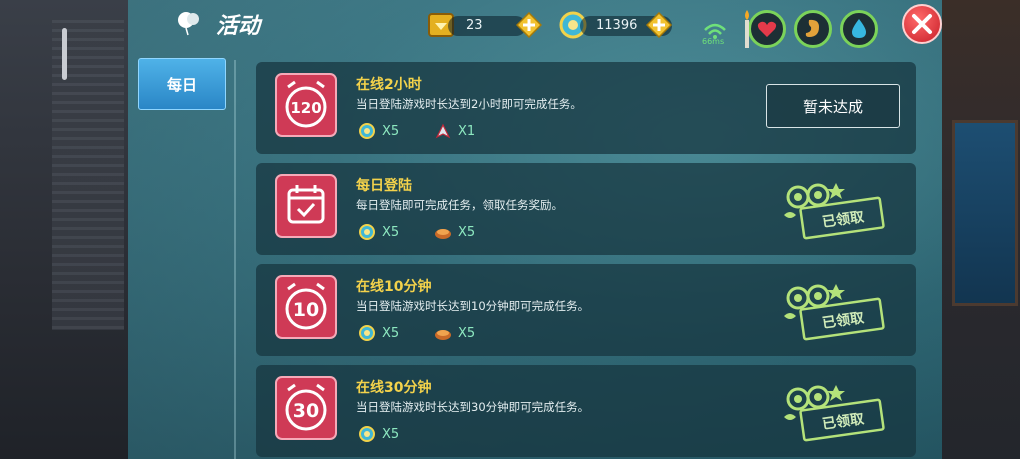 Image resolution: width=1020 pixels, height=459 pixels. What do you see at coordinates (305, 108) in the screenshot?
I see `badge-number: 120` at bounding box center [305, 108].